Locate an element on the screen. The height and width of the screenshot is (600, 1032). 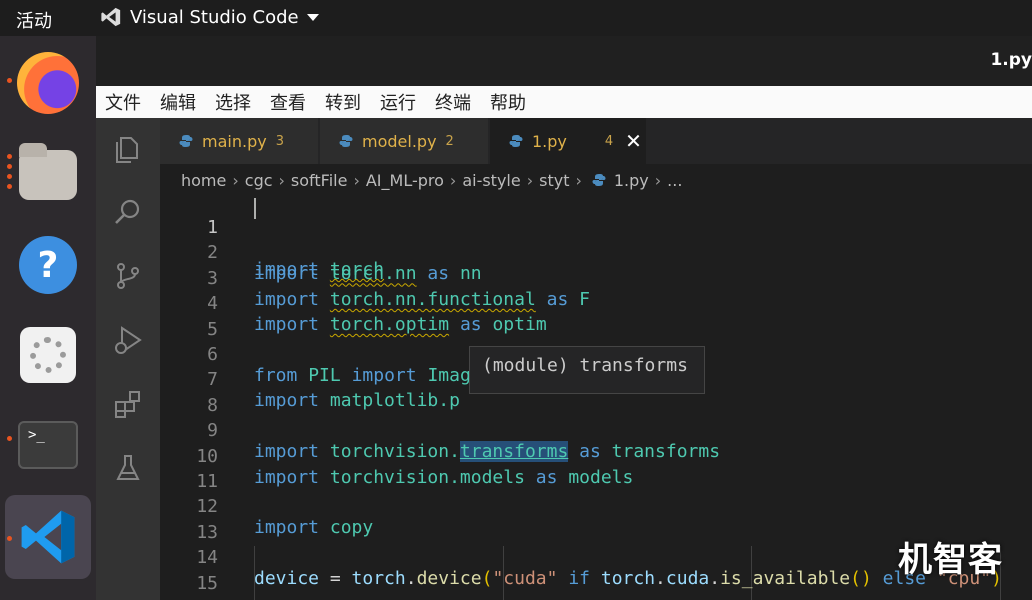
code-line: 6 from PIL import Image is located at coordinates (596, 354).